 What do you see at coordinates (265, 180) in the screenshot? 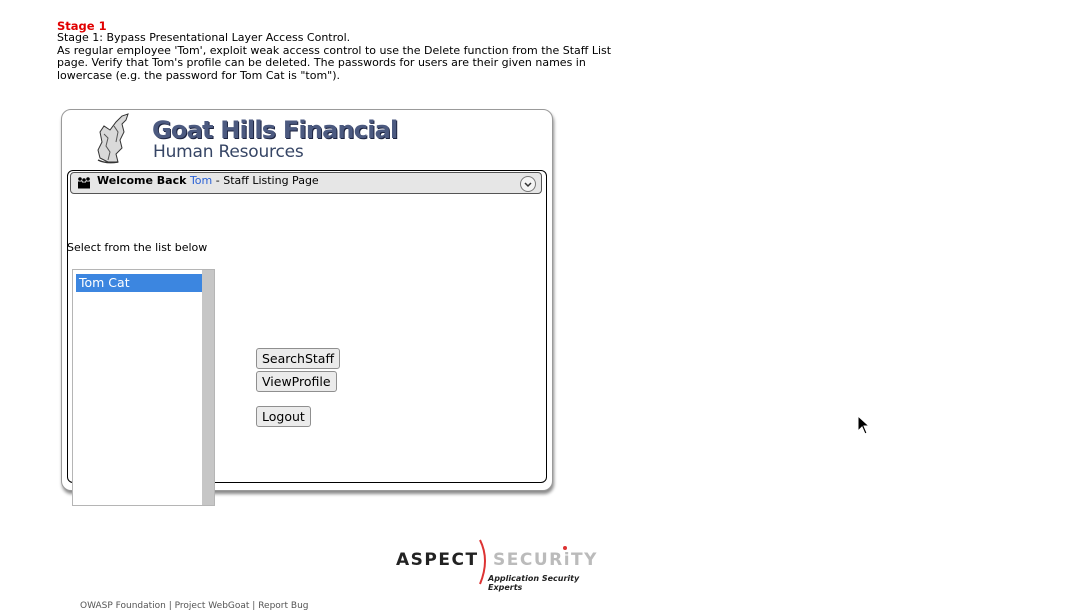
I see `page-title: - Staff Listing Page` at bounding box center [265, 180].